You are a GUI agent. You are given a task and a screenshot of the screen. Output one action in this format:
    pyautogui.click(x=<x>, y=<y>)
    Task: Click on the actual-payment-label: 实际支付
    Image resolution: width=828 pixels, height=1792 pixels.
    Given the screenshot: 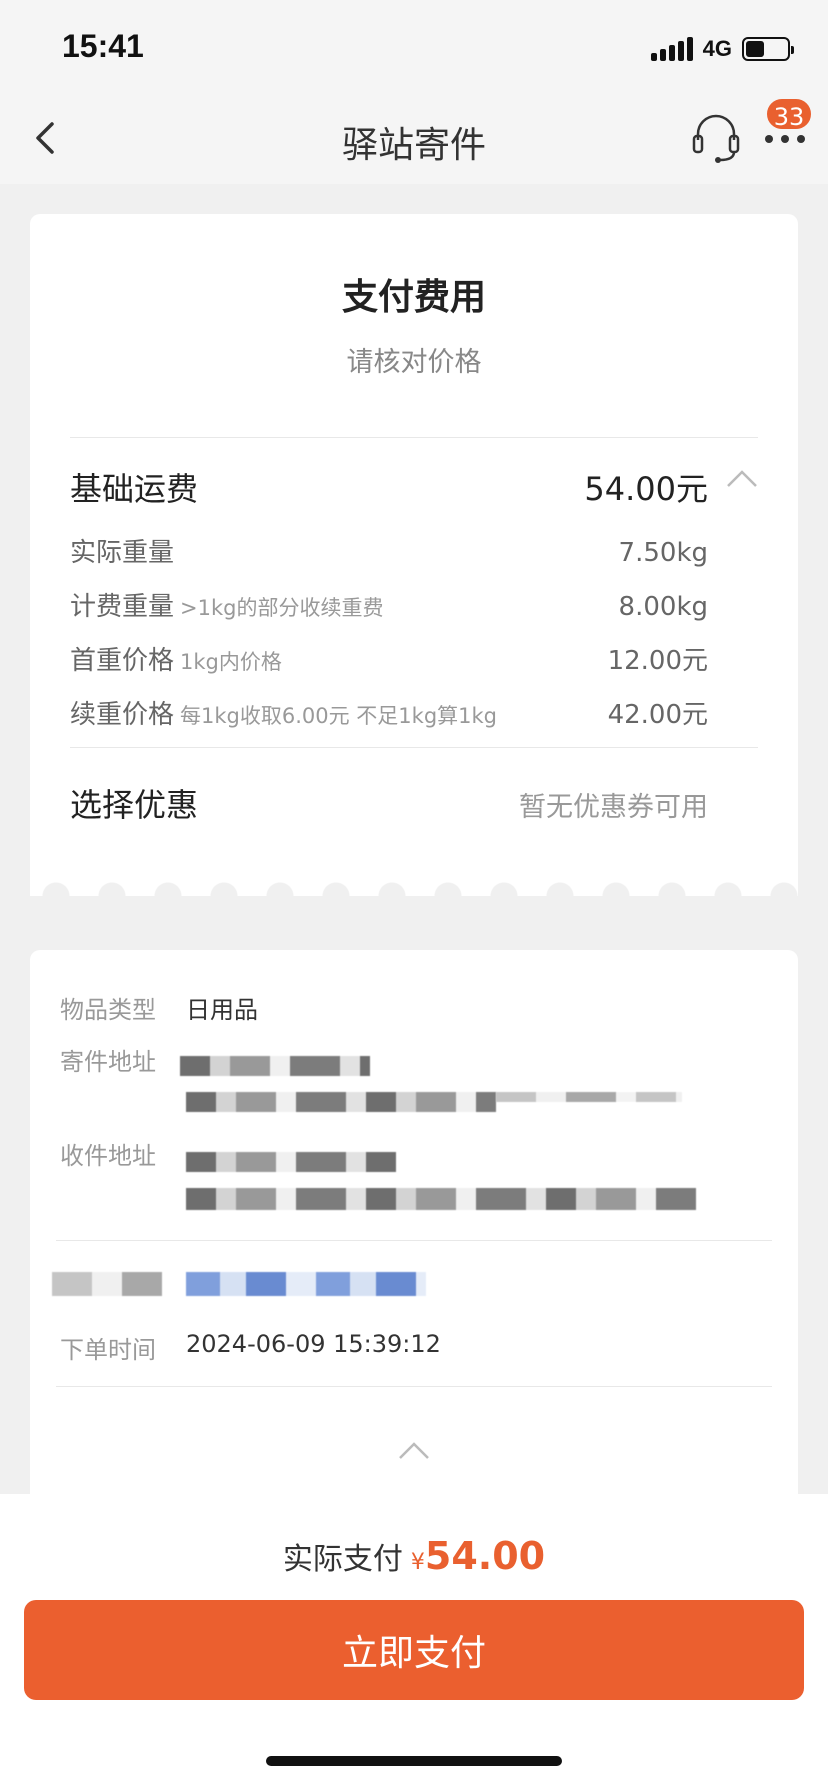 What is the action you would take?
    pyautogui.click(x=342, y=1559)
    